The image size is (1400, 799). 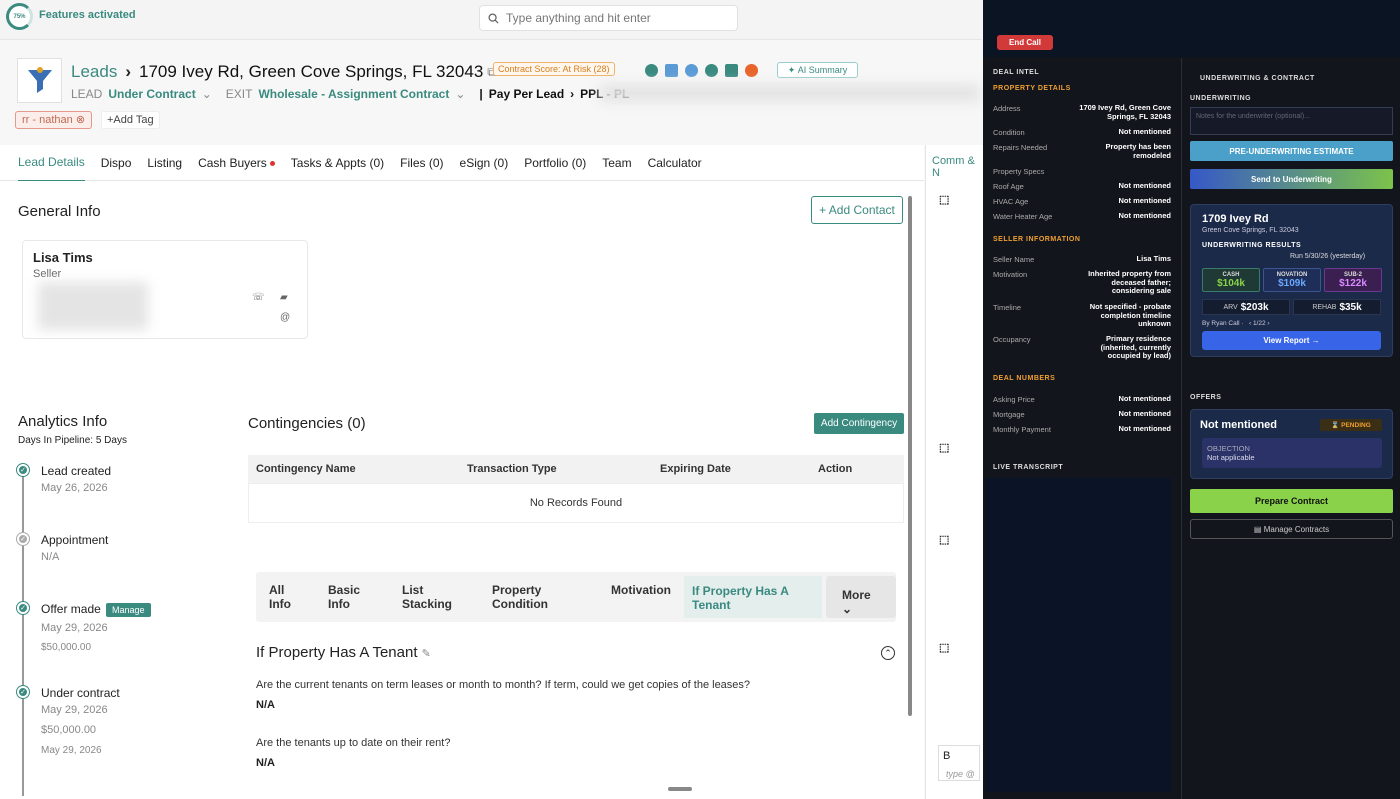 What do you see at coordinates (72, 440) in the screenshot?
I see `days-in-pipeline: Days In Pipeline: 5 Days` at bounding box center [72, 440].